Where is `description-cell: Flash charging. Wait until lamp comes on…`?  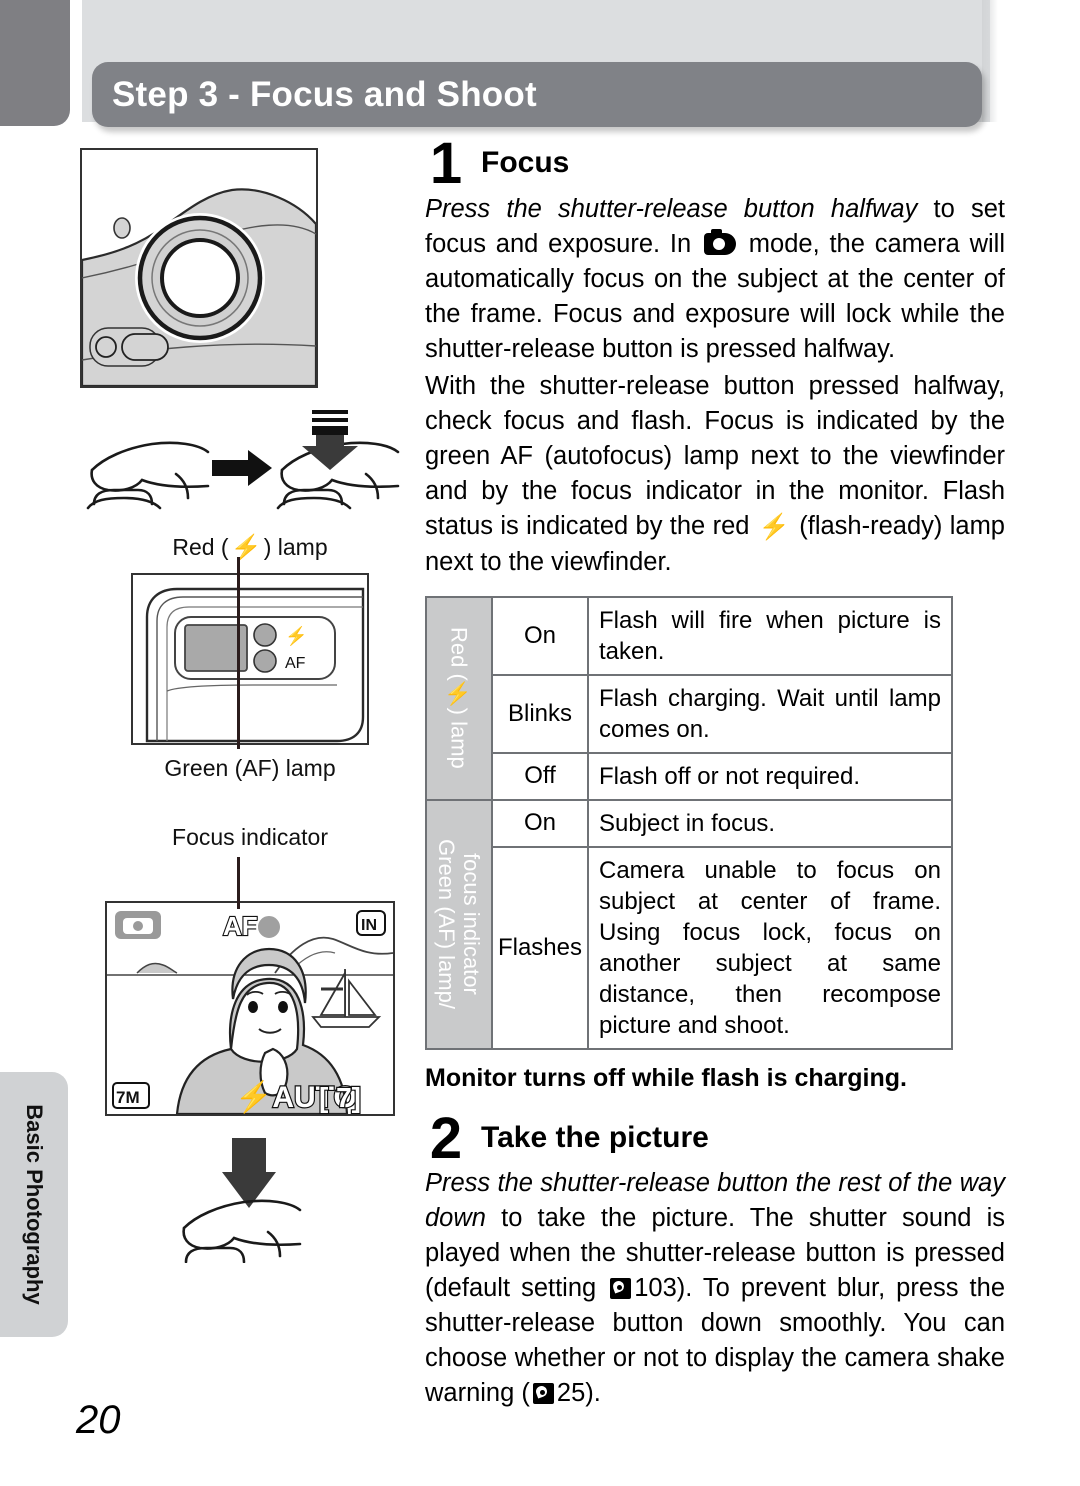 description-cell: Flash charging. Wait until lamp comes on… is located at coordinates (770, 713).